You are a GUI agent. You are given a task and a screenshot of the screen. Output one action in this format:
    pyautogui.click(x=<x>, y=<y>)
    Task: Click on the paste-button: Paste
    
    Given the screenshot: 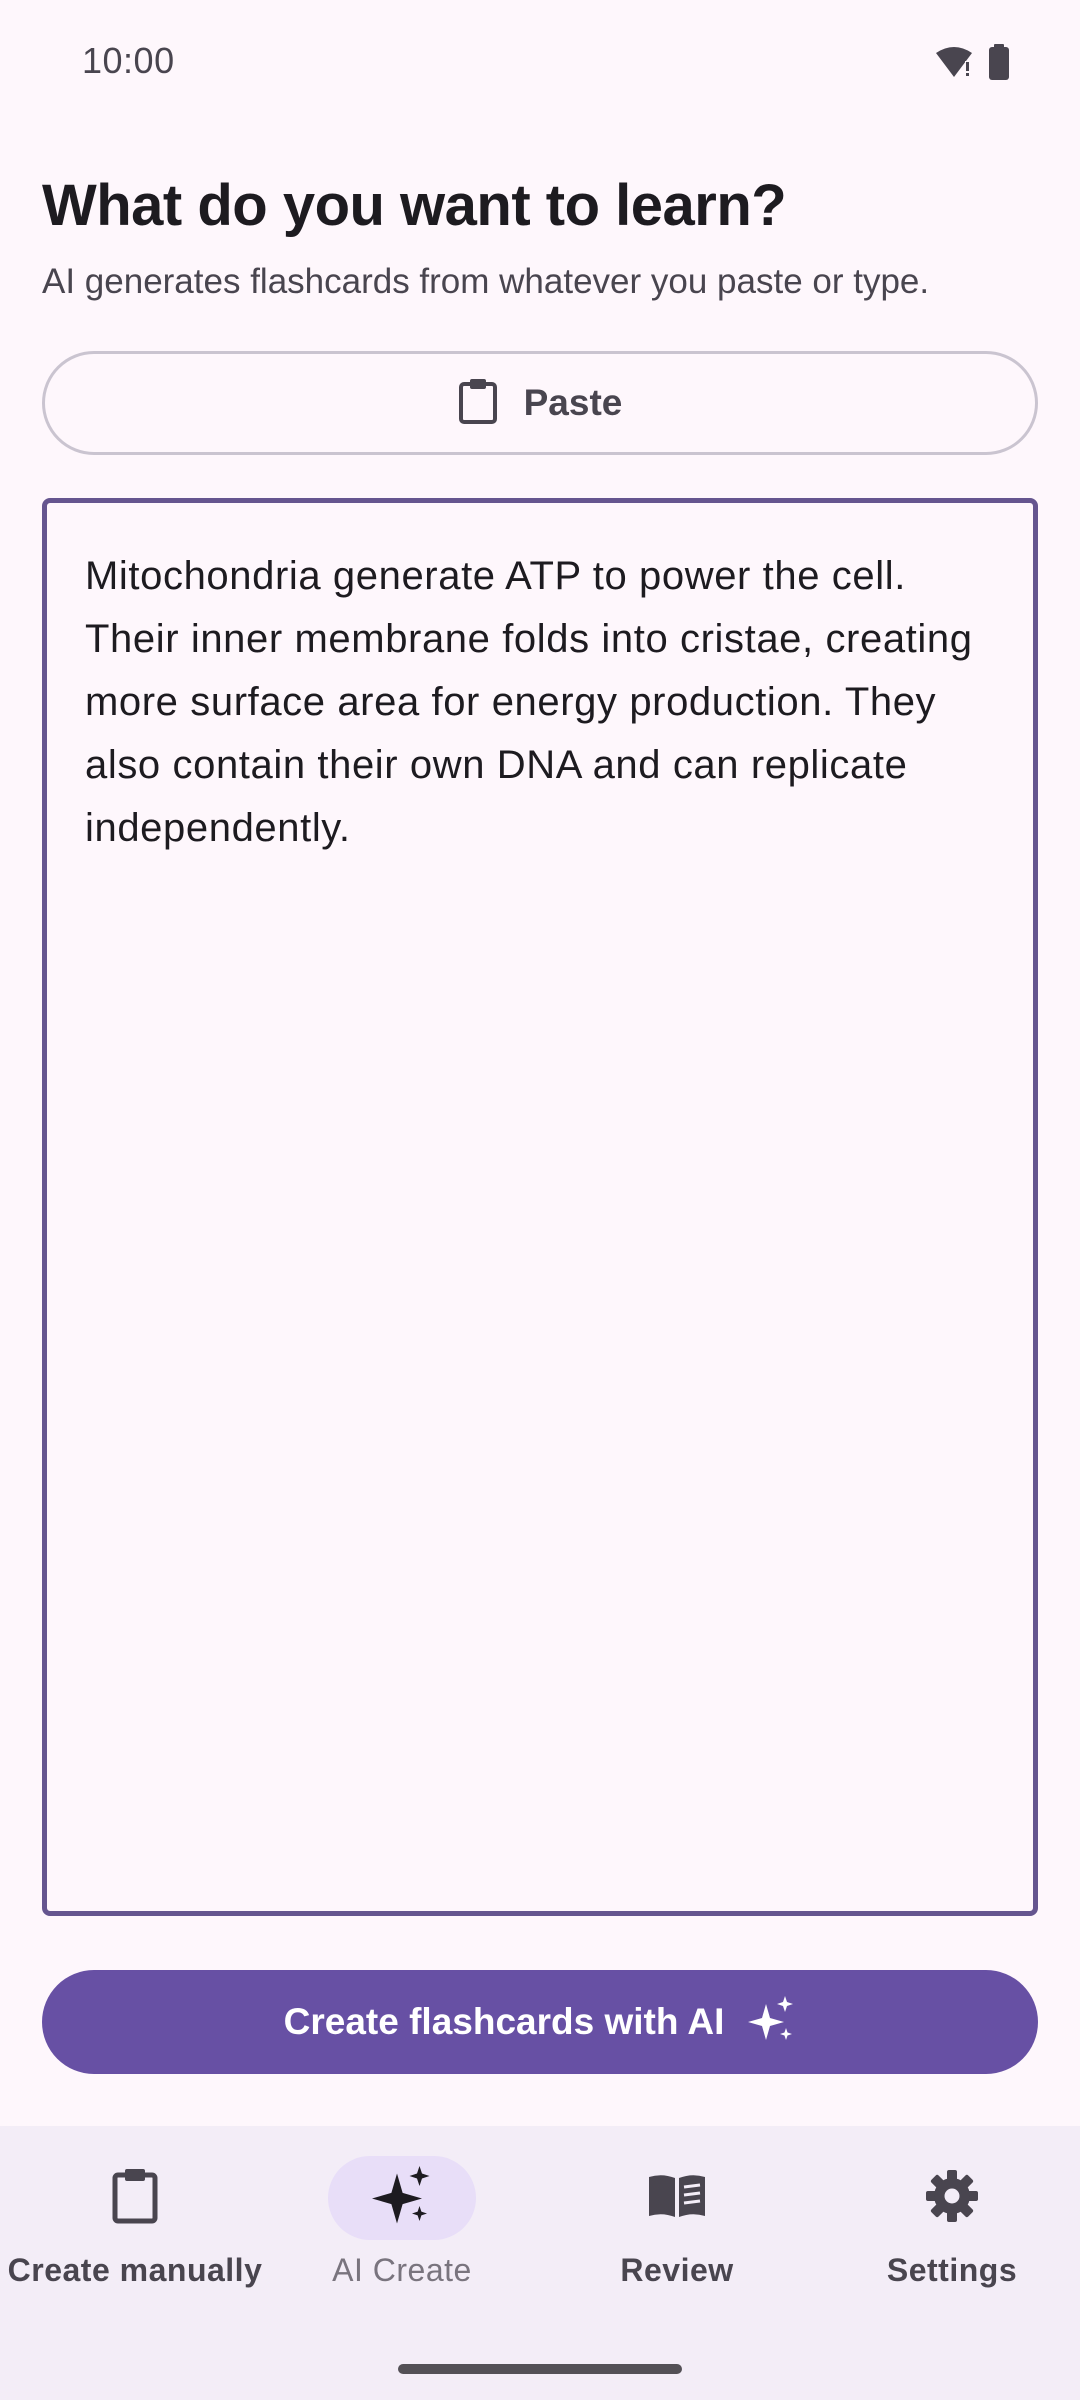 What is the action you would take?
    pyautogui.click(x=540, y=403)
    